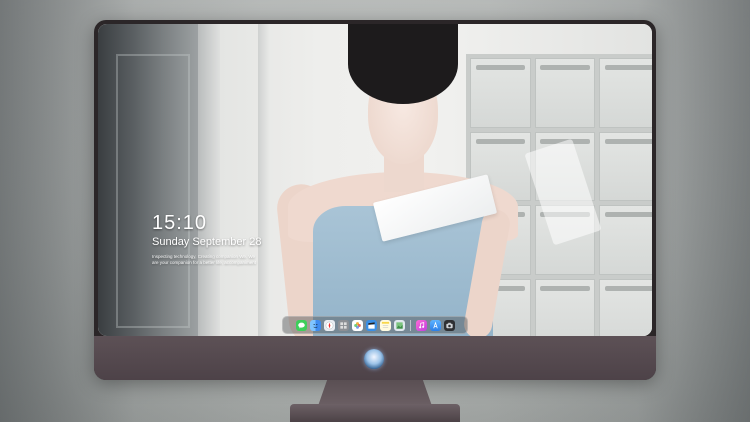 This screenshot has height=422, width=750. Describe the element at coordinates (180, 223) in the screenshot. I see `lock-clock: 15:10` at that location.